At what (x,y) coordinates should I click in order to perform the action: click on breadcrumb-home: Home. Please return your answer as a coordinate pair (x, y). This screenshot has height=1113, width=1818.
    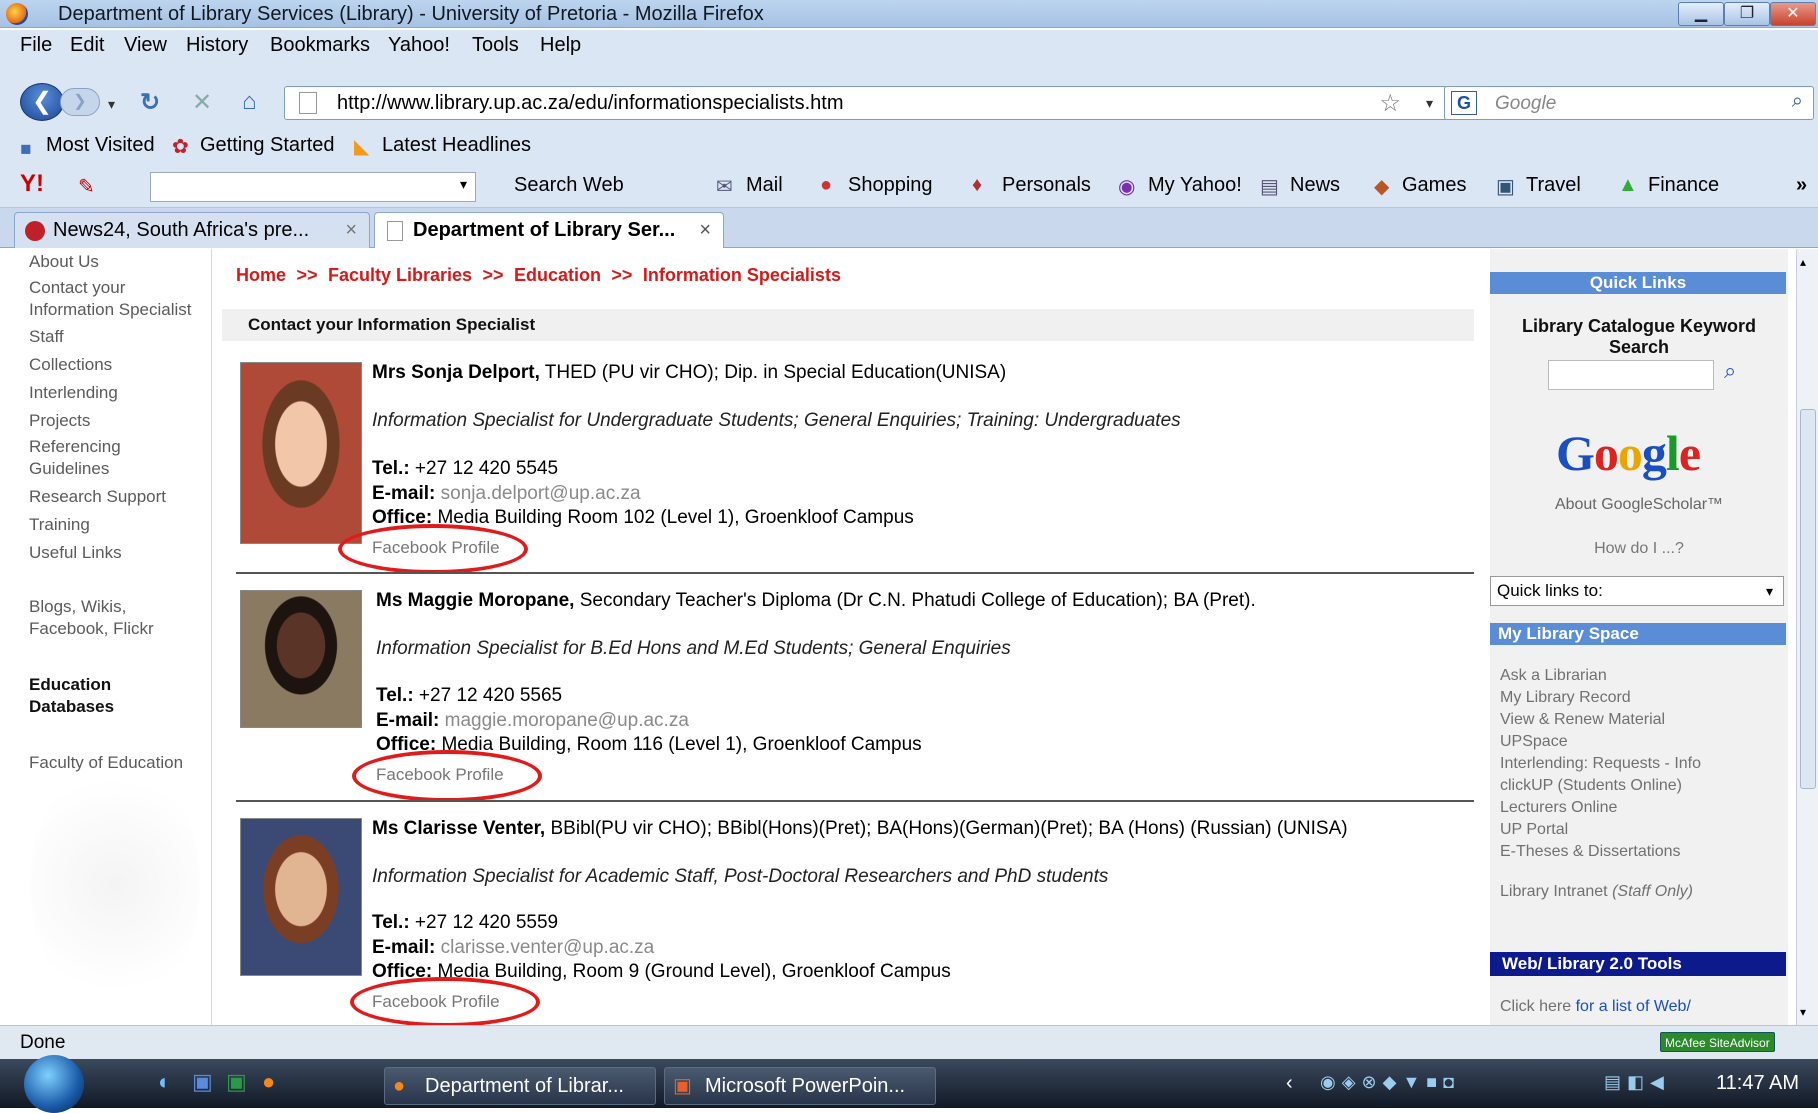
    Looking at the image, I should click on (261, 275).